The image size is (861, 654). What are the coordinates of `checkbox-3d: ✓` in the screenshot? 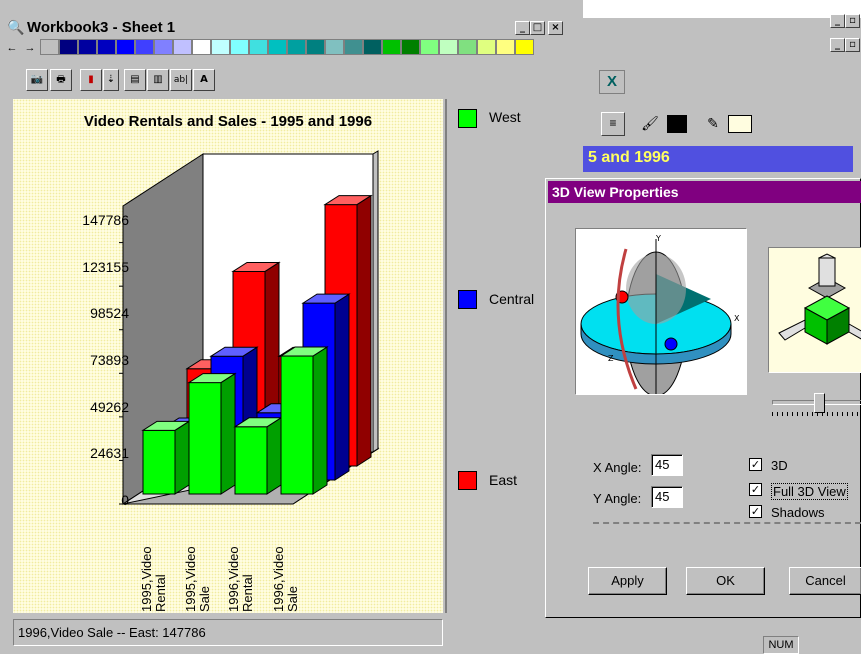 It's located at (755, 464).